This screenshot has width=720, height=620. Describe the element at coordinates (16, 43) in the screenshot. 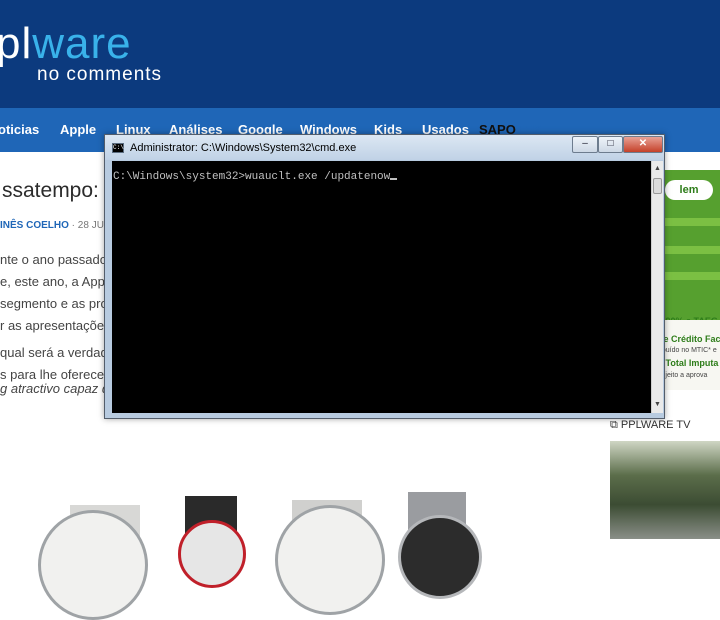

I see `logo-text-partial: pl` at that location.